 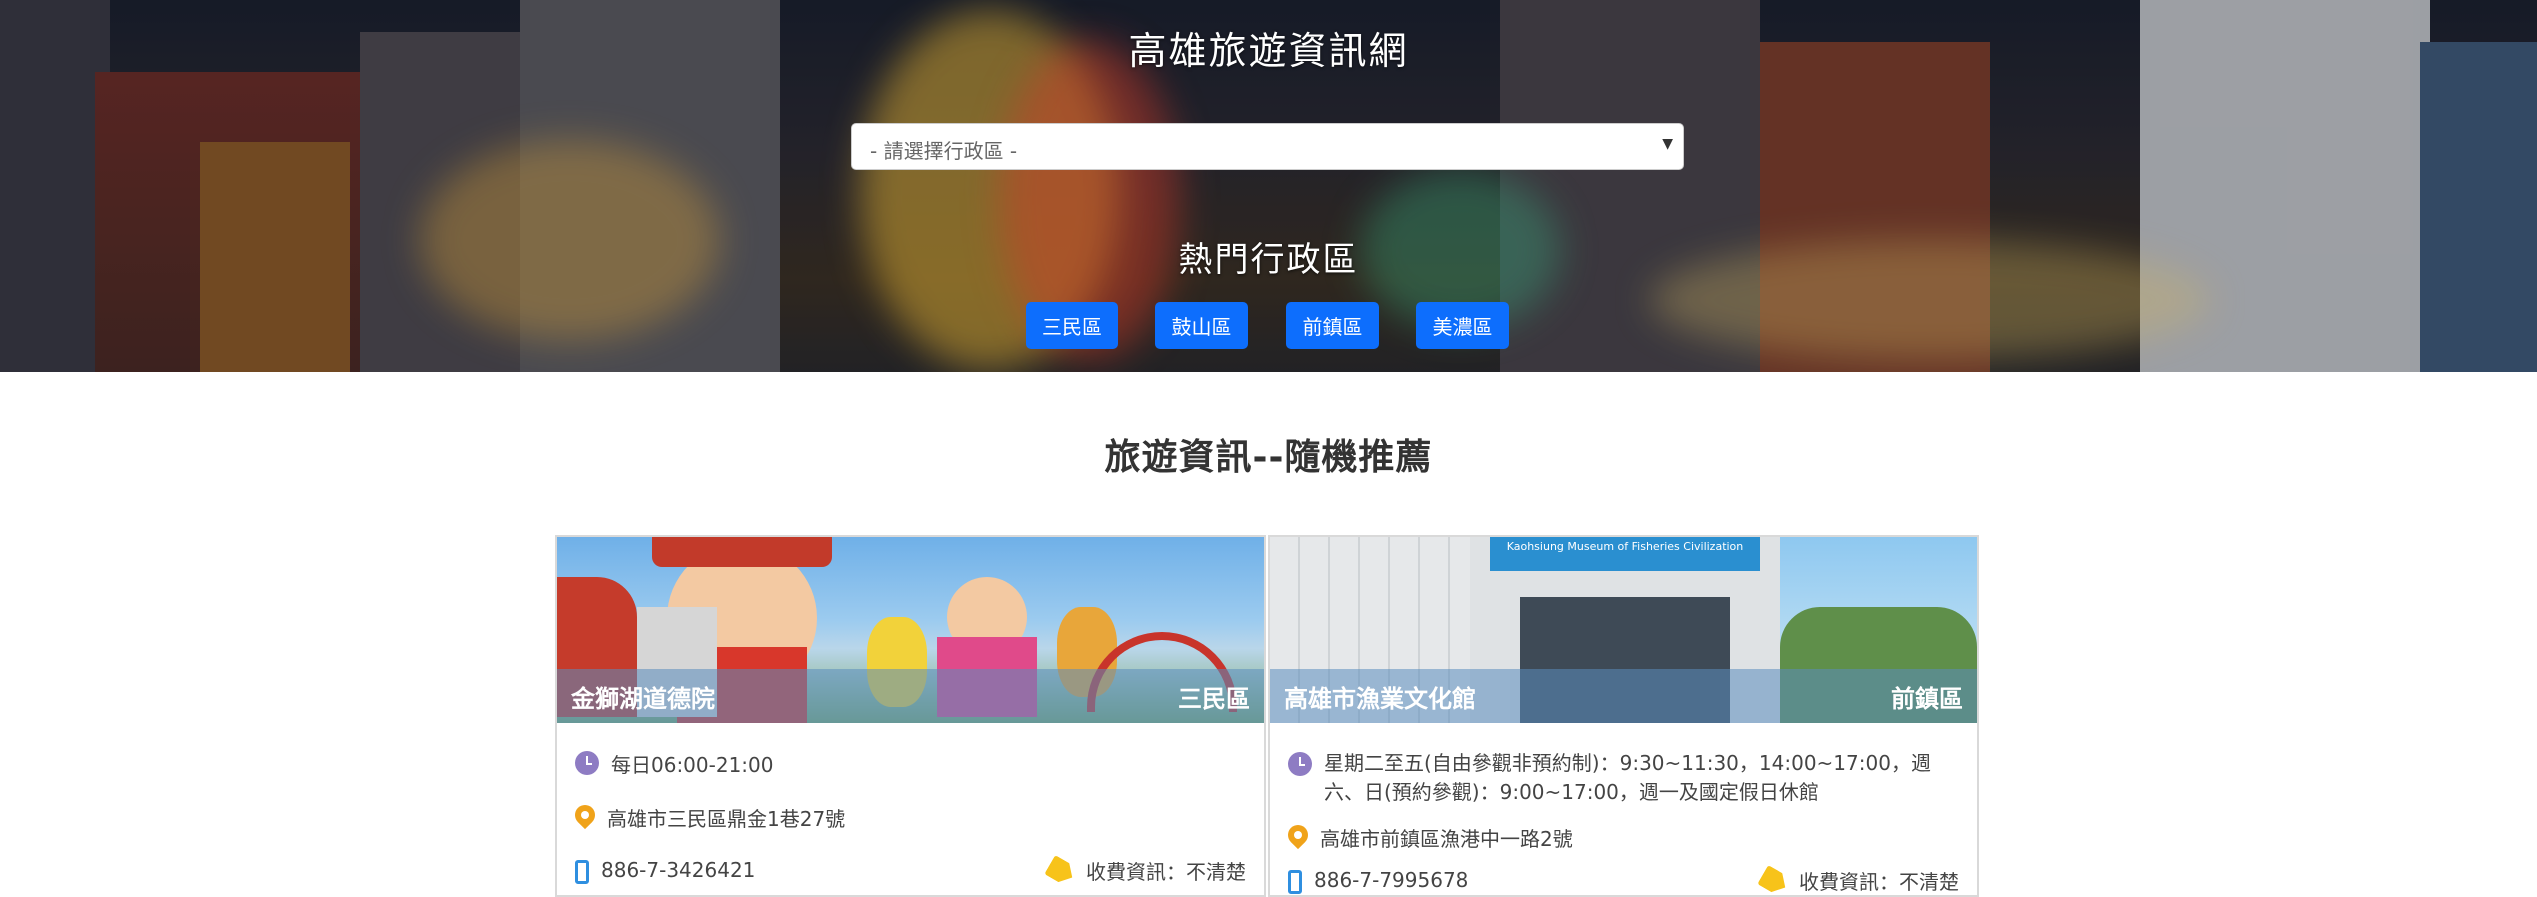 I want to click on opening-hours: 每日06:00-21:00, so click(x=674, y=763).